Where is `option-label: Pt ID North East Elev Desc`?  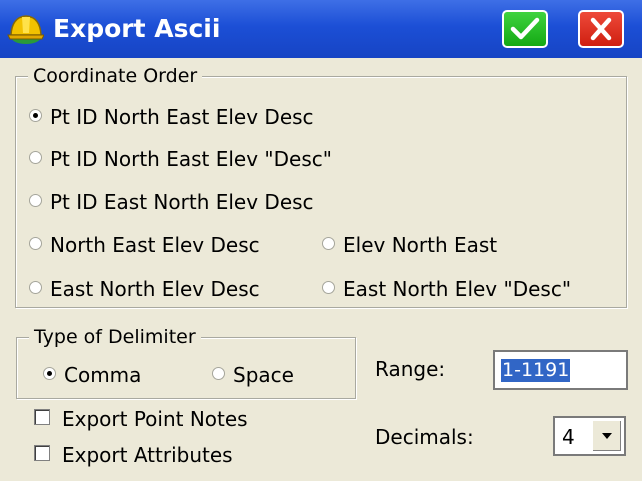
option-label: Pt ID North East Elev Desc is located at coordinates (182, 117).